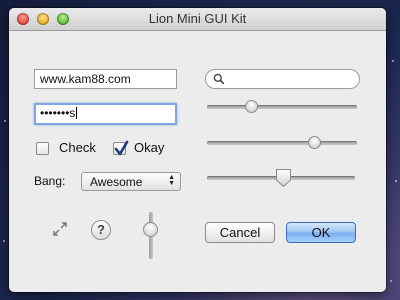 The image size is (400, 300). What do you see at coordinates (105, 114) in the screenshot?
I see `password-field: •••••••s` at bounding box center [105, 114].